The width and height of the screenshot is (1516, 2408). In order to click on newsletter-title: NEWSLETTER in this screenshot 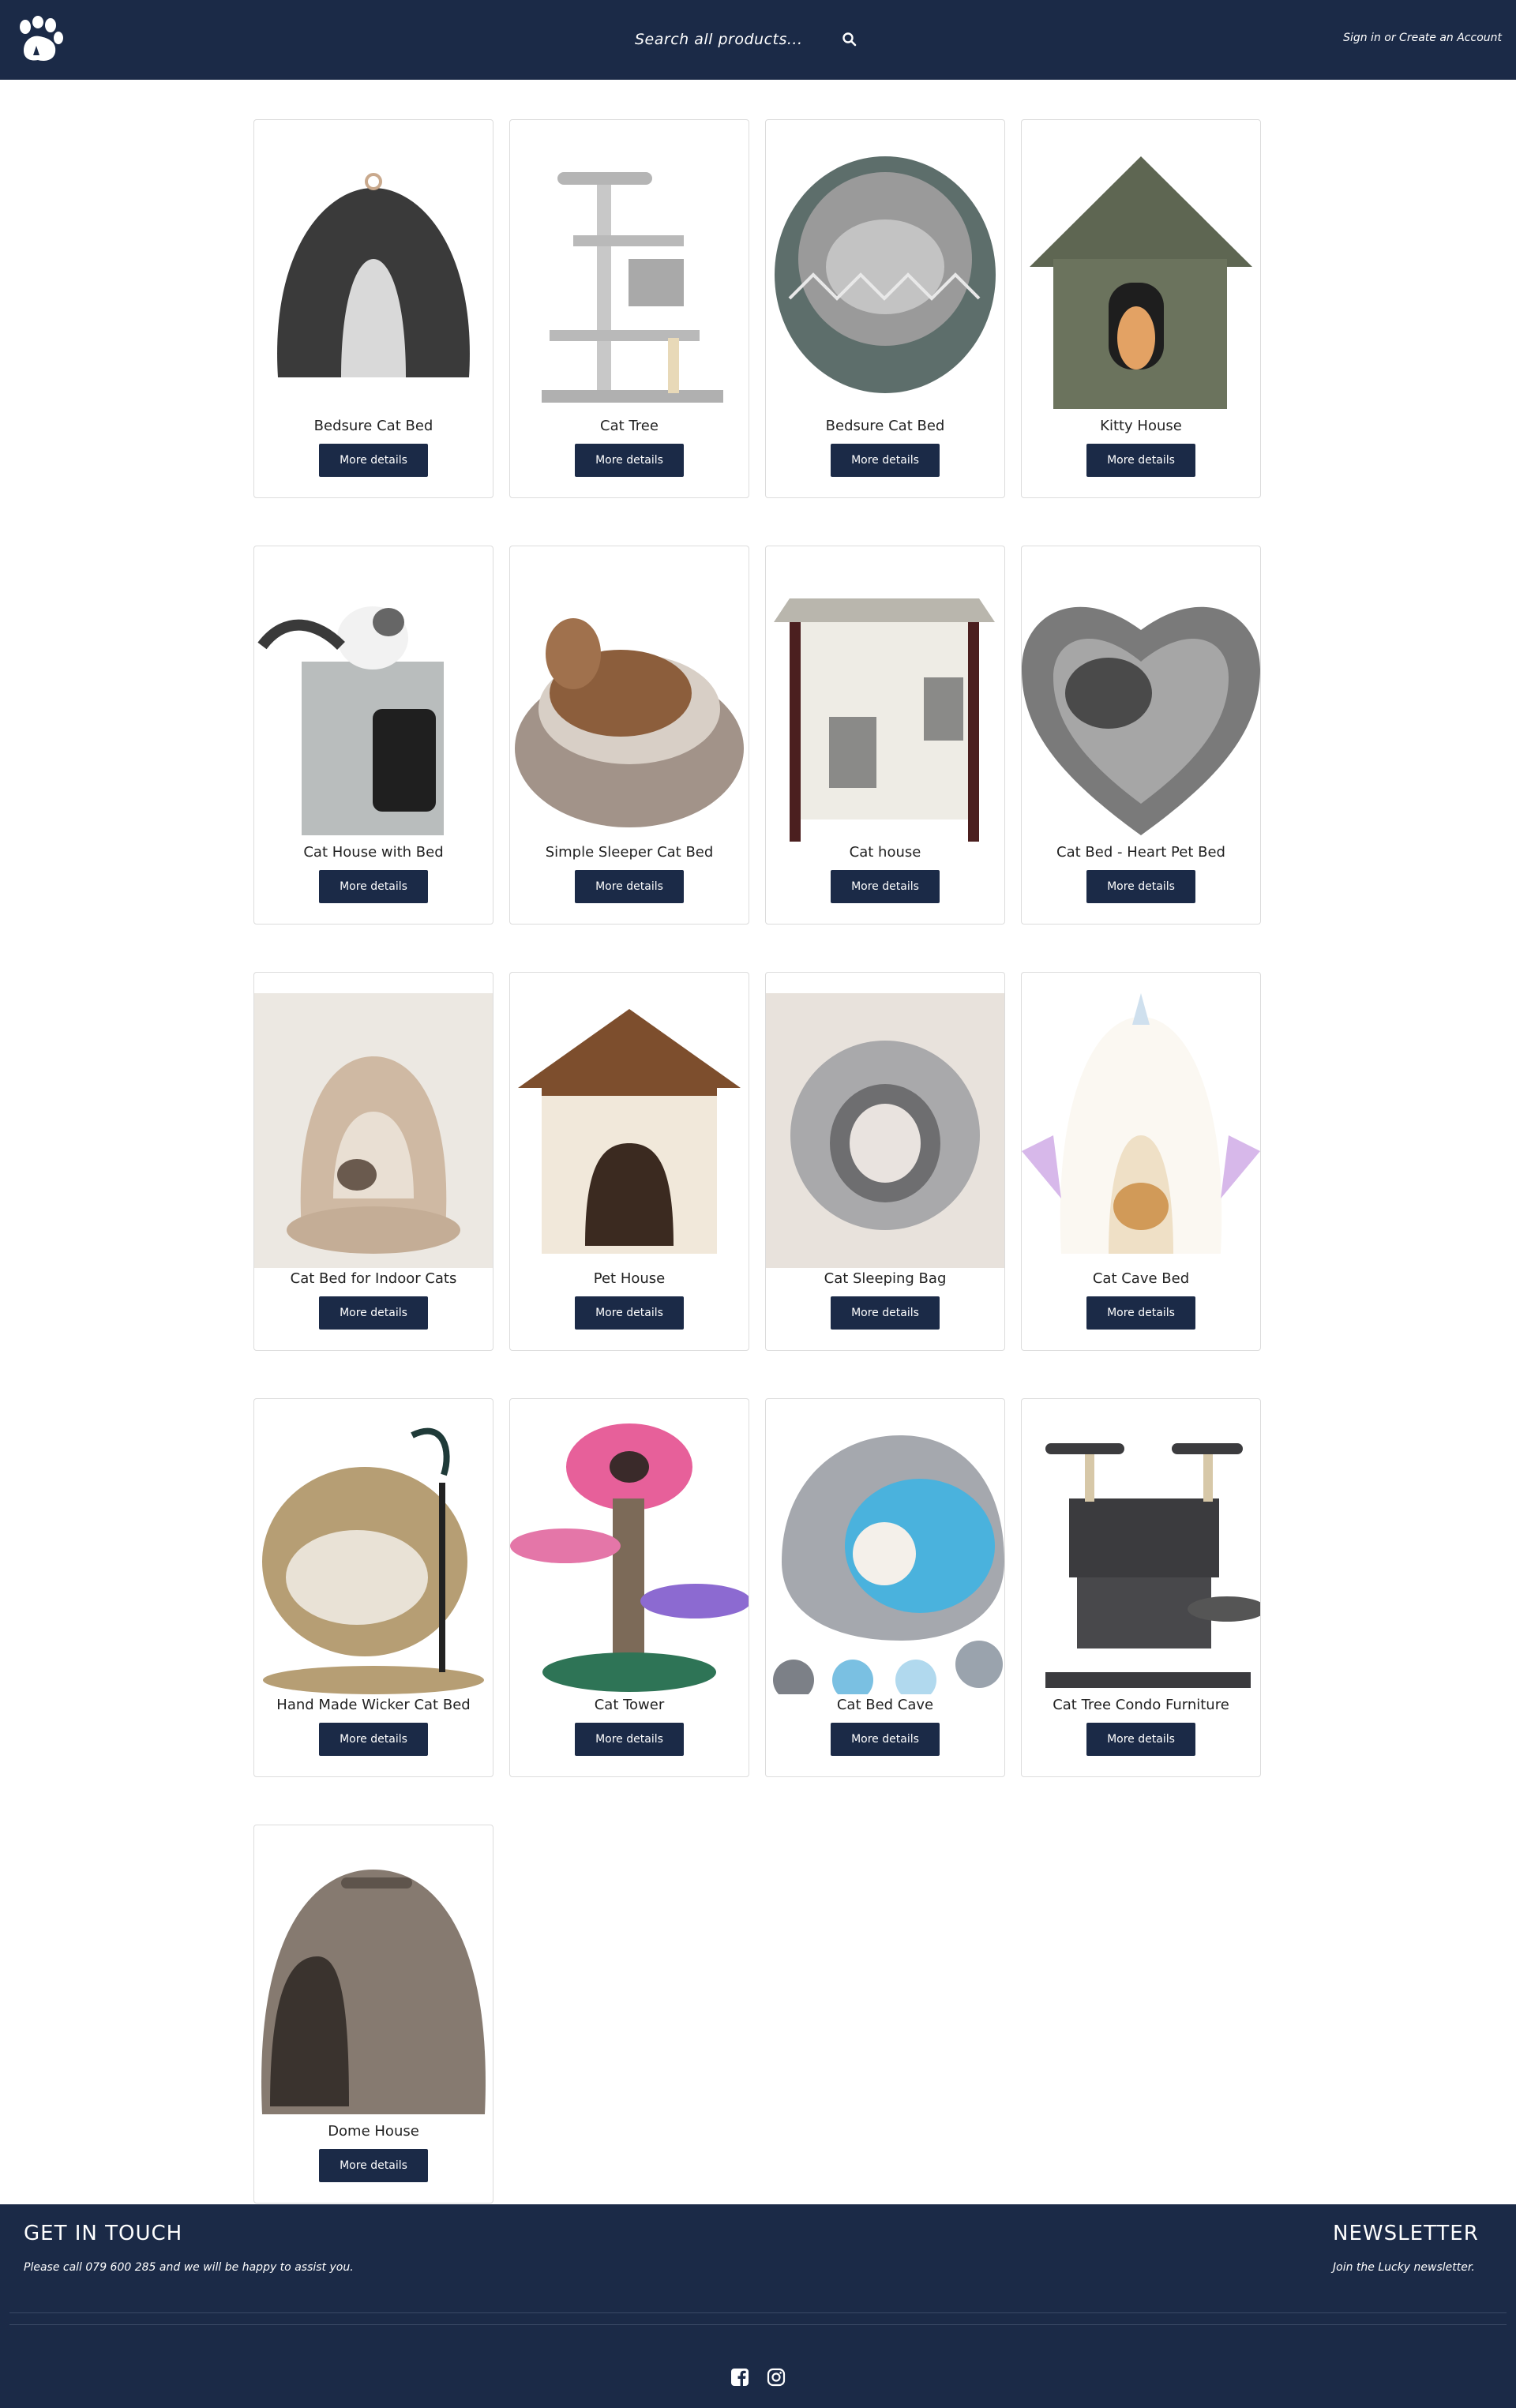, I will do `click(1406, 2233)`.